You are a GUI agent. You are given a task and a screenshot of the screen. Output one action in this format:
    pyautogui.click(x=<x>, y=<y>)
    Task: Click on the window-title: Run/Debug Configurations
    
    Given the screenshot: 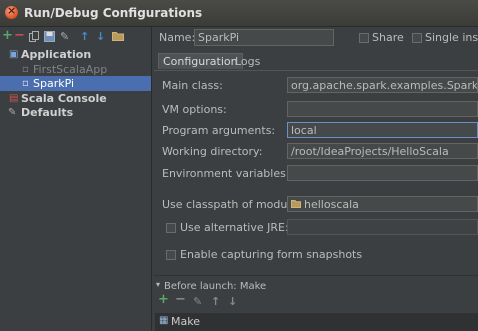 What is the action you would take?
    pyautogui.click(x=113, y=13)
    